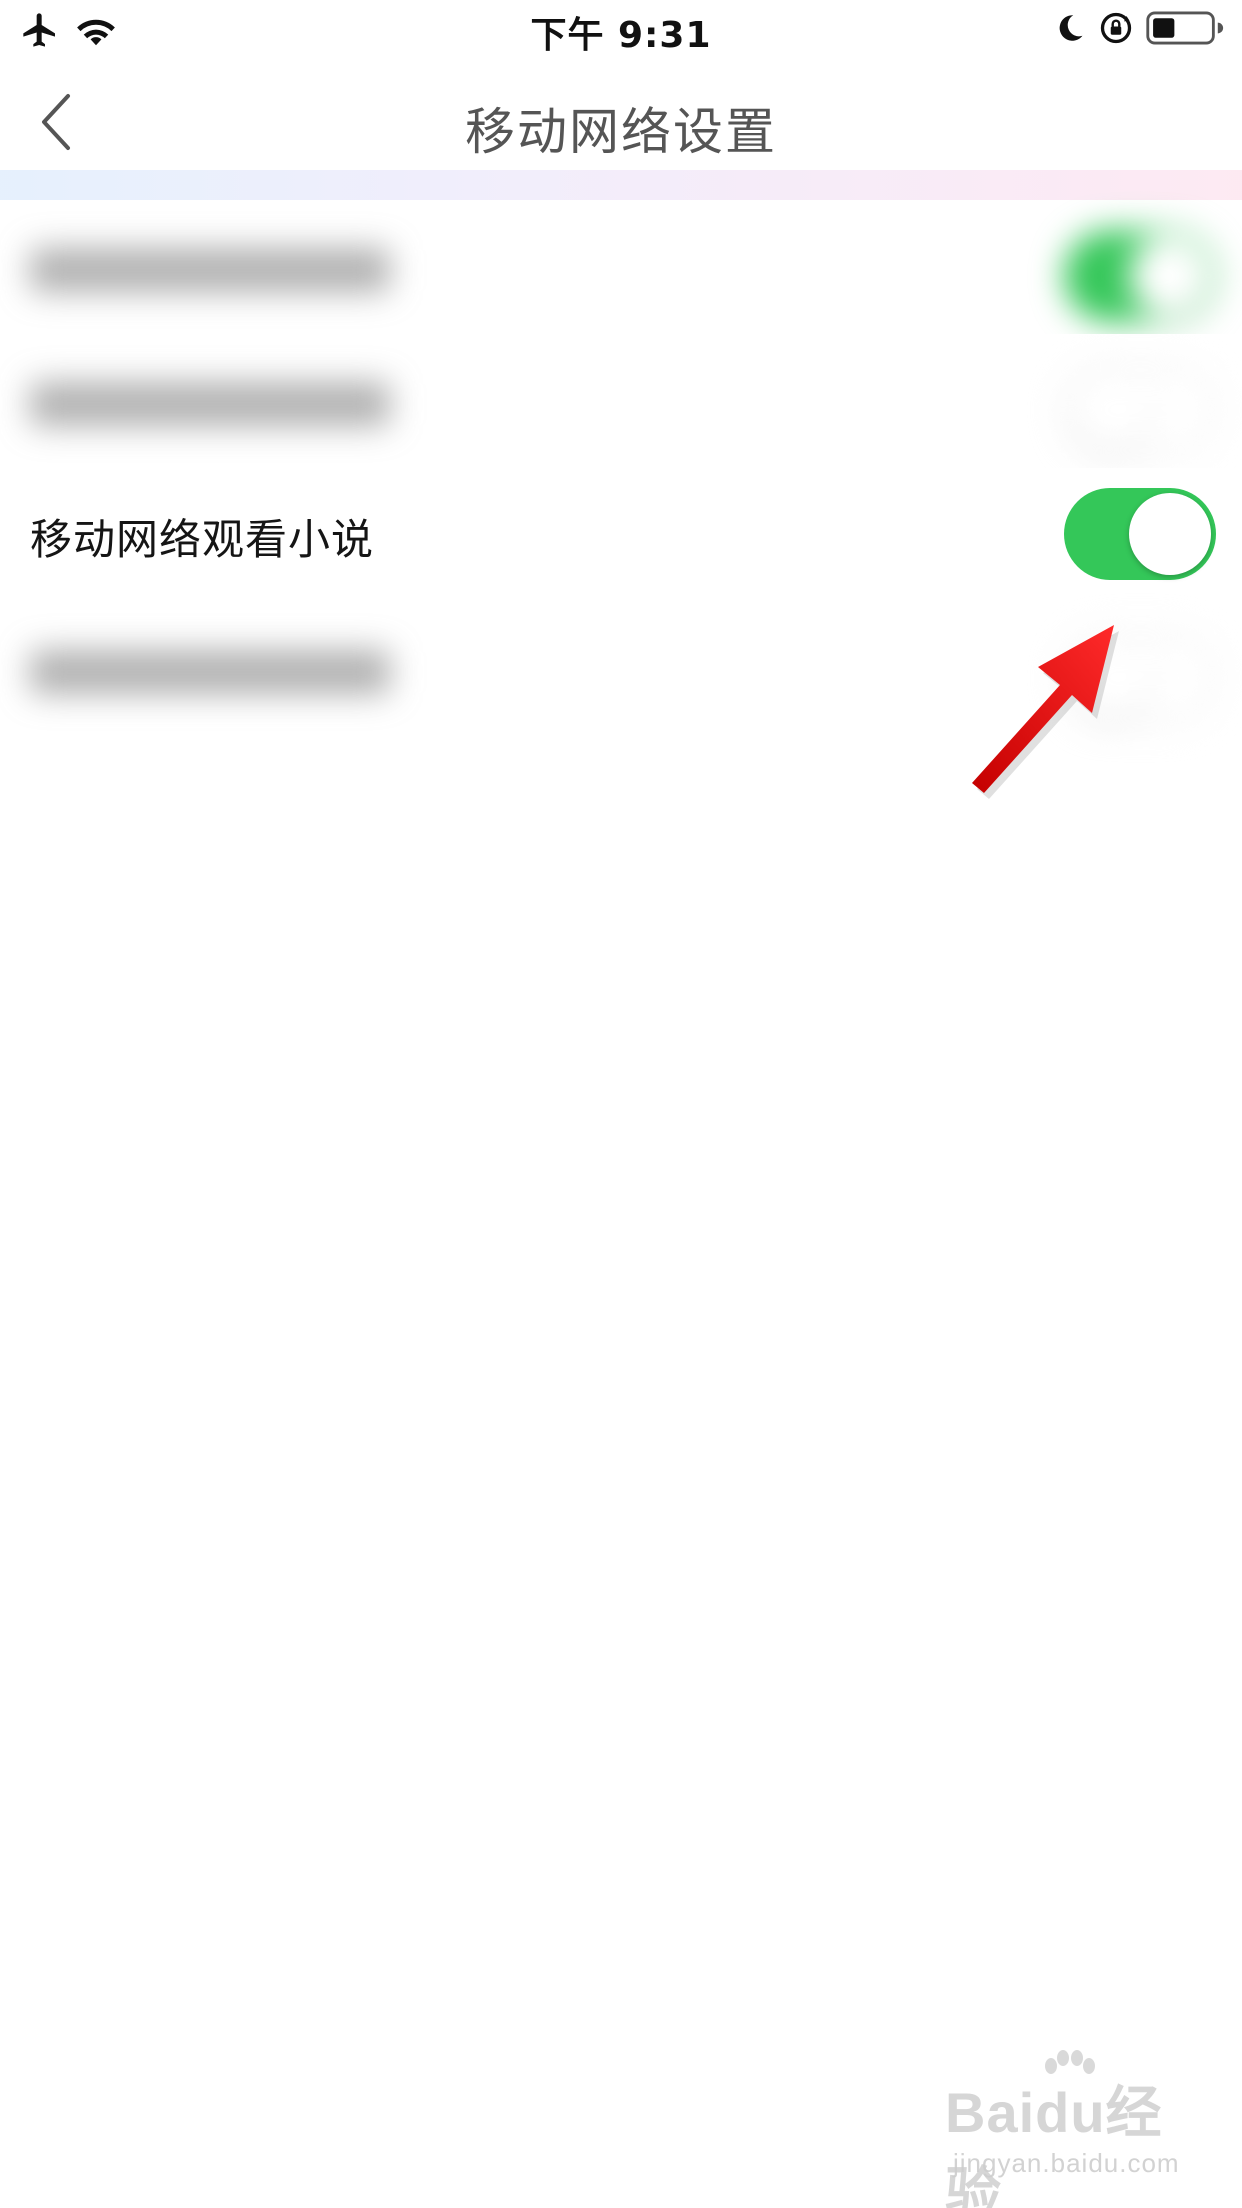 The width and height of the screenshot is (1242, 2208). What do you see at coordinates (1066, 2163) in the screenshot?
I see `watermark-url: jingyan.baidu.com` at bounding box center [1066, 2163].